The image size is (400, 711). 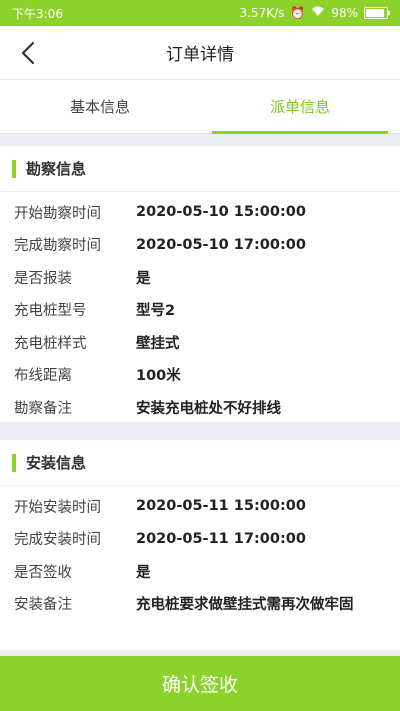 I want to click on tab-dispatch-info: 派单信息, so click(x=300, y=107).